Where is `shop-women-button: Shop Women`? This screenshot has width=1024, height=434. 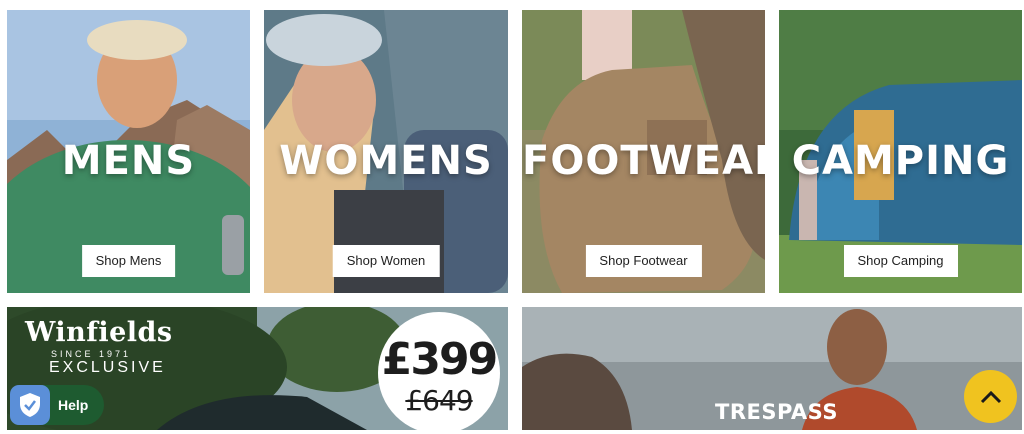 shop-women-button: Shop Women is located at coordinates (386, 261).